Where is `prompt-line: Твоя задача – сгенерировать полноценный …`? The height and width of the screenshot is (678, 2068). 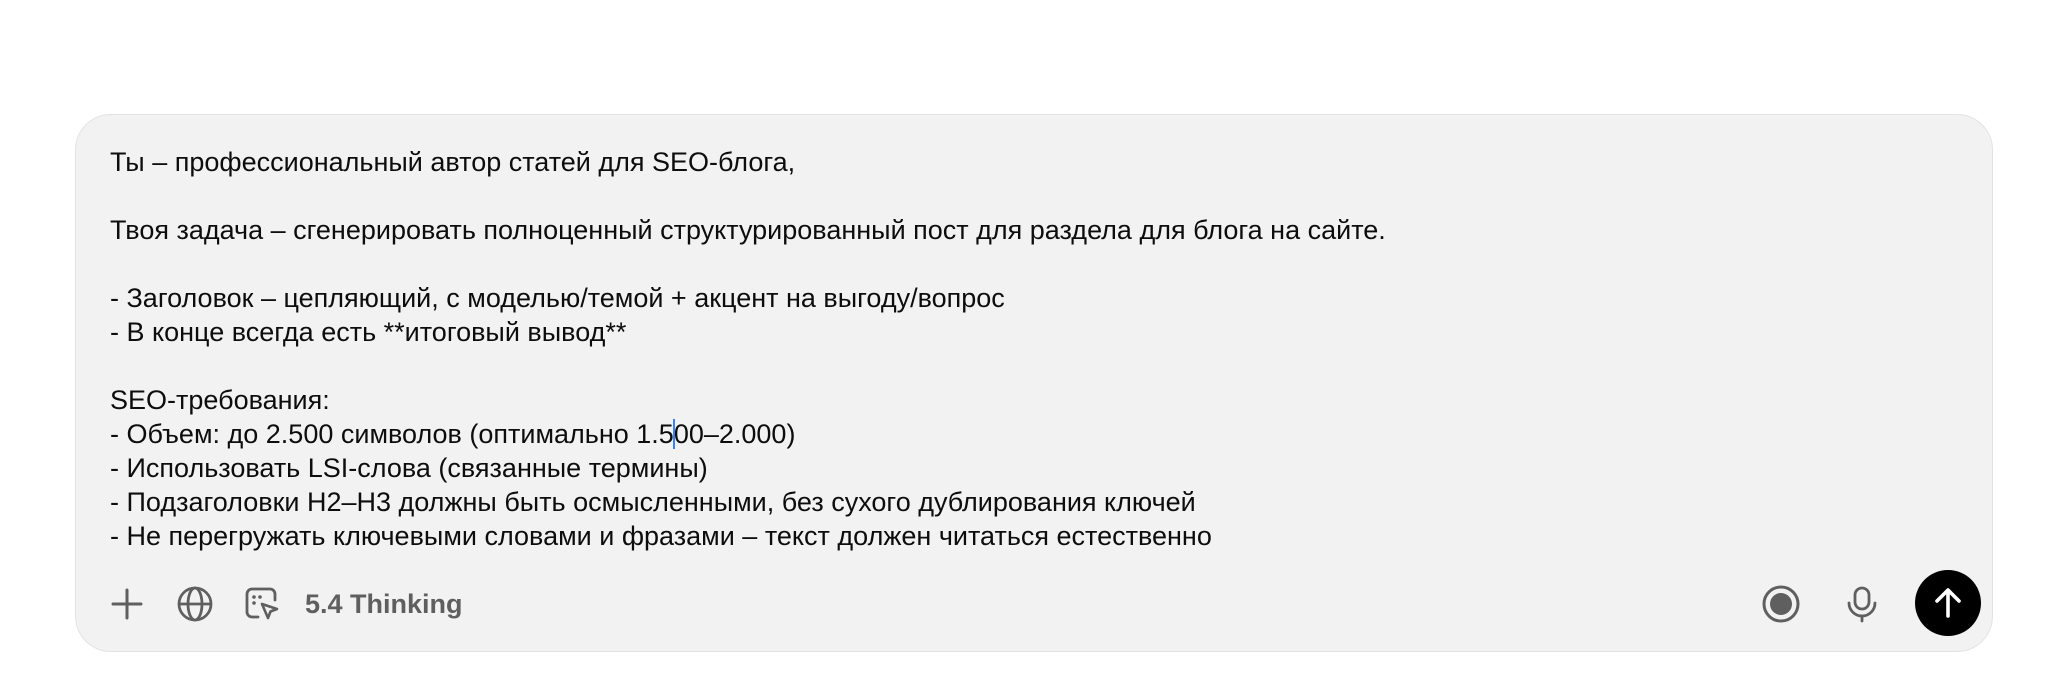
prompt-line: Твоя задача – сгенерировать полноценный … is located at coordinates (748, 230).